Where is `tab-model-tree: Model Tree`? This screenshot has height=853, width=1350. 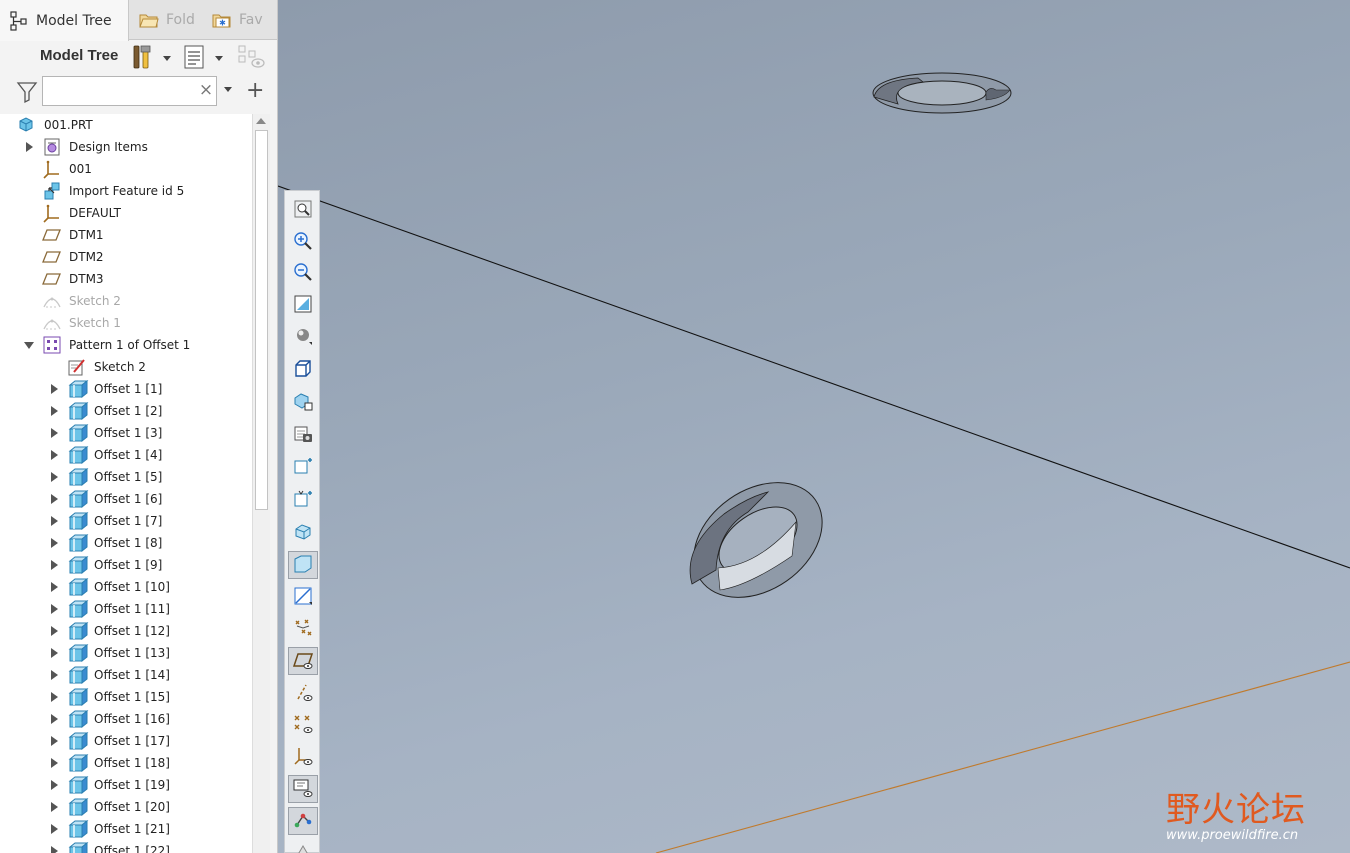
tab-model-tree: Model Tree is located at coordinates (64, 20).